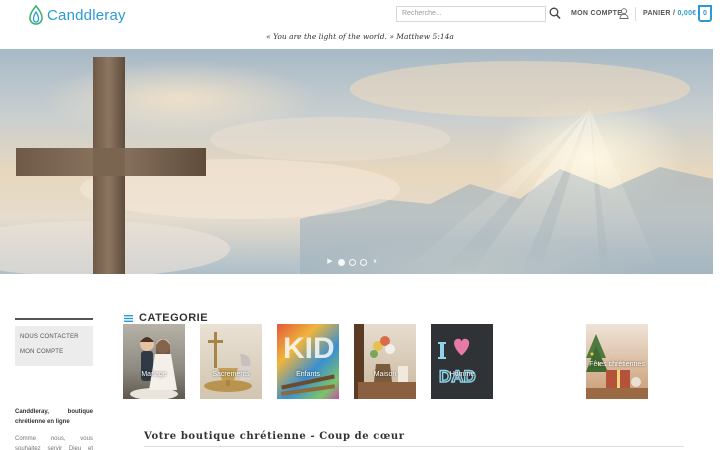  Describe the element at coordinates (687, 13) in the screenshot. I see `cart-amount: 0,00€` at that location.